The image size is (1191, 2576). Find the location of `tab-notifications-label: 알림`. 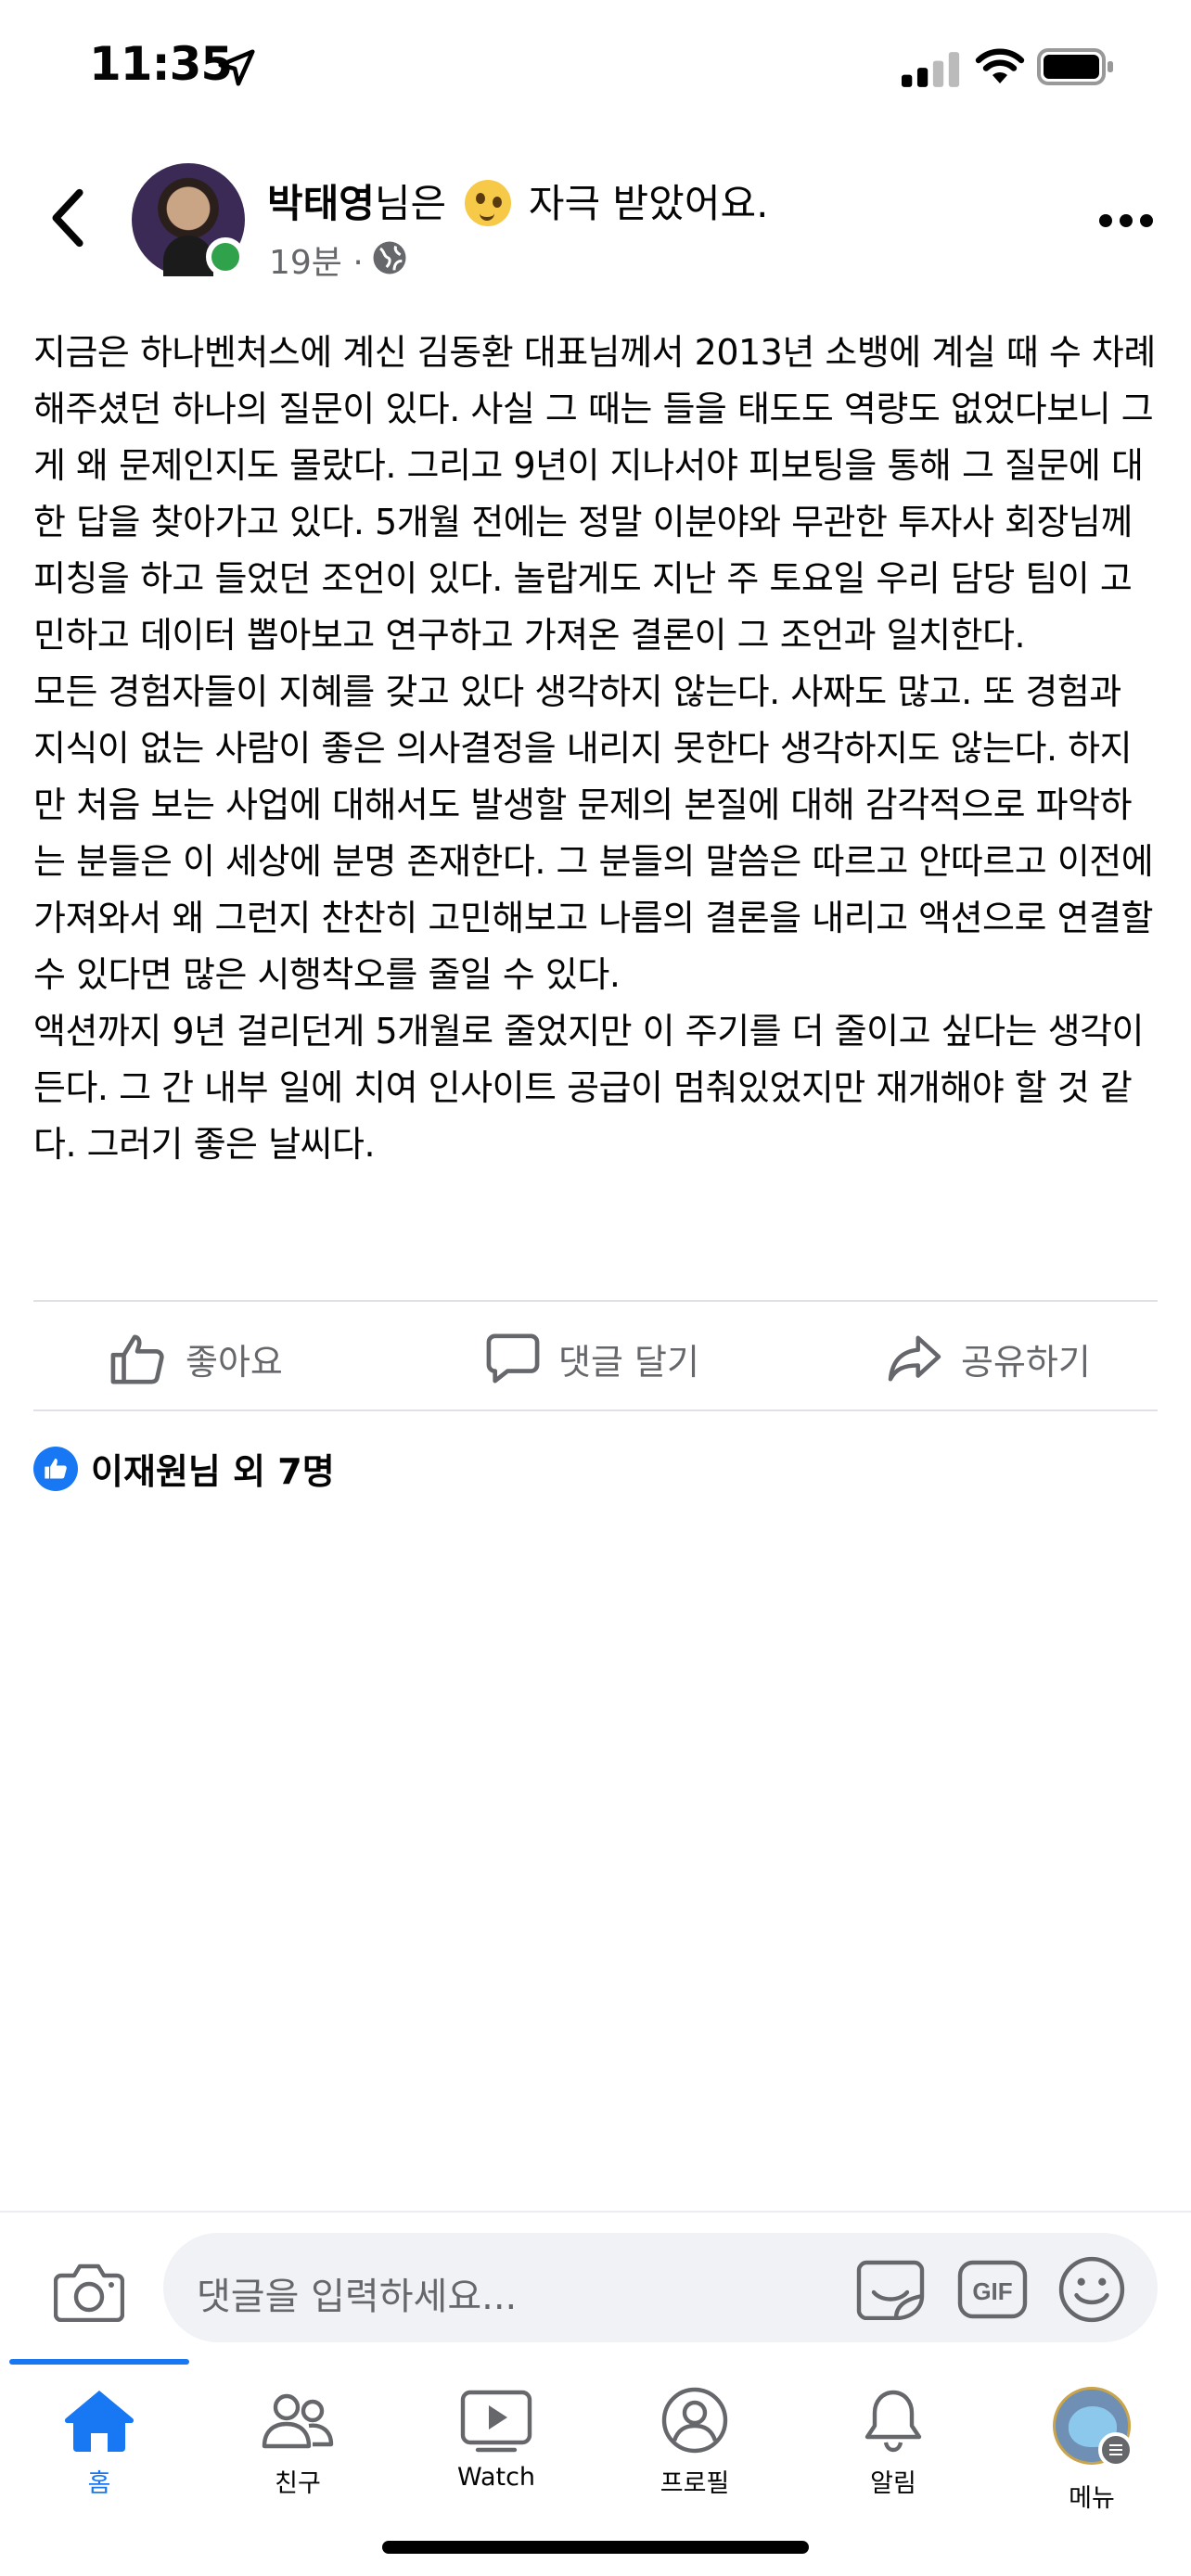

tab-notifications-label: 알림 is located at coordinates (893, 2484).